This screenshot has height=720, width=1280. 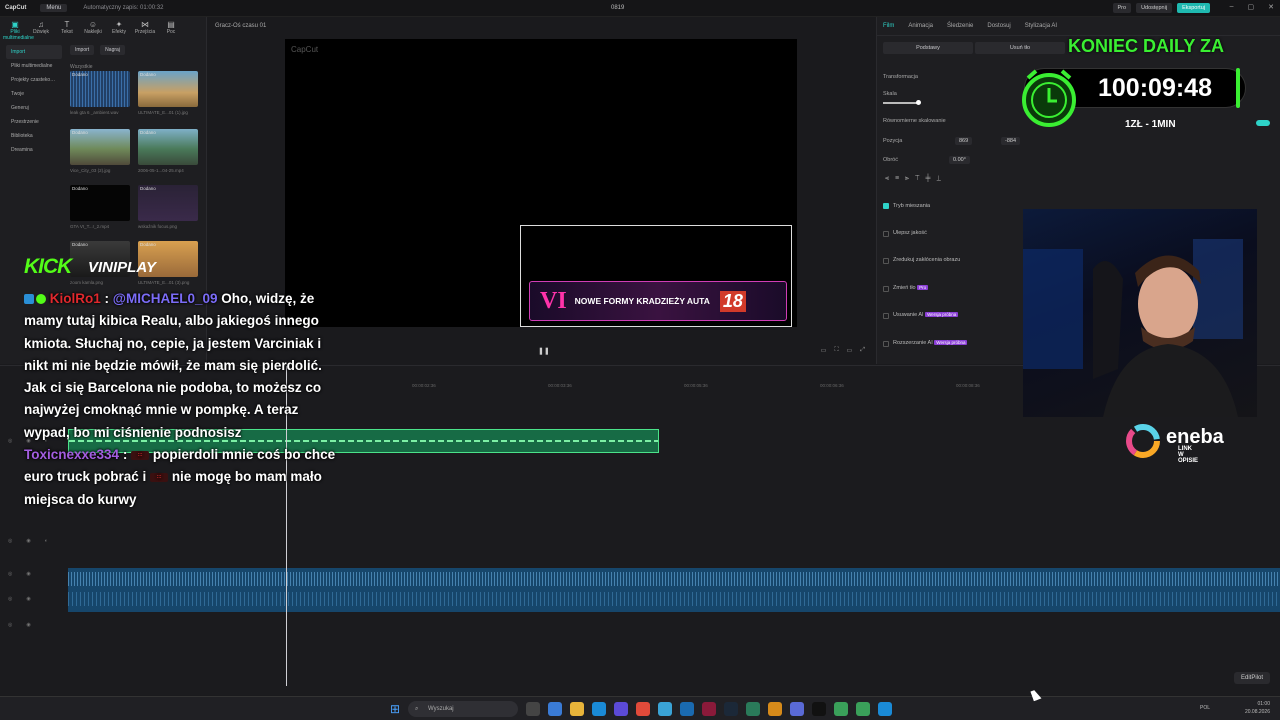 What do you see at coordinates (145, 24) in the screenshot?
I see `transition-icon: ⋈` at bounding box center [145, 24].